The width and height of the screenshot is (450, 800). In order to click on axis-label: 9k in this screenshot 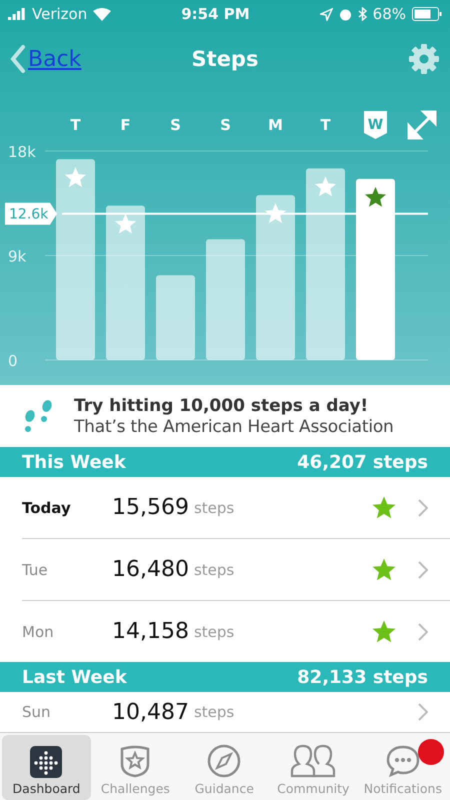, I will do `click(17, 257)`.